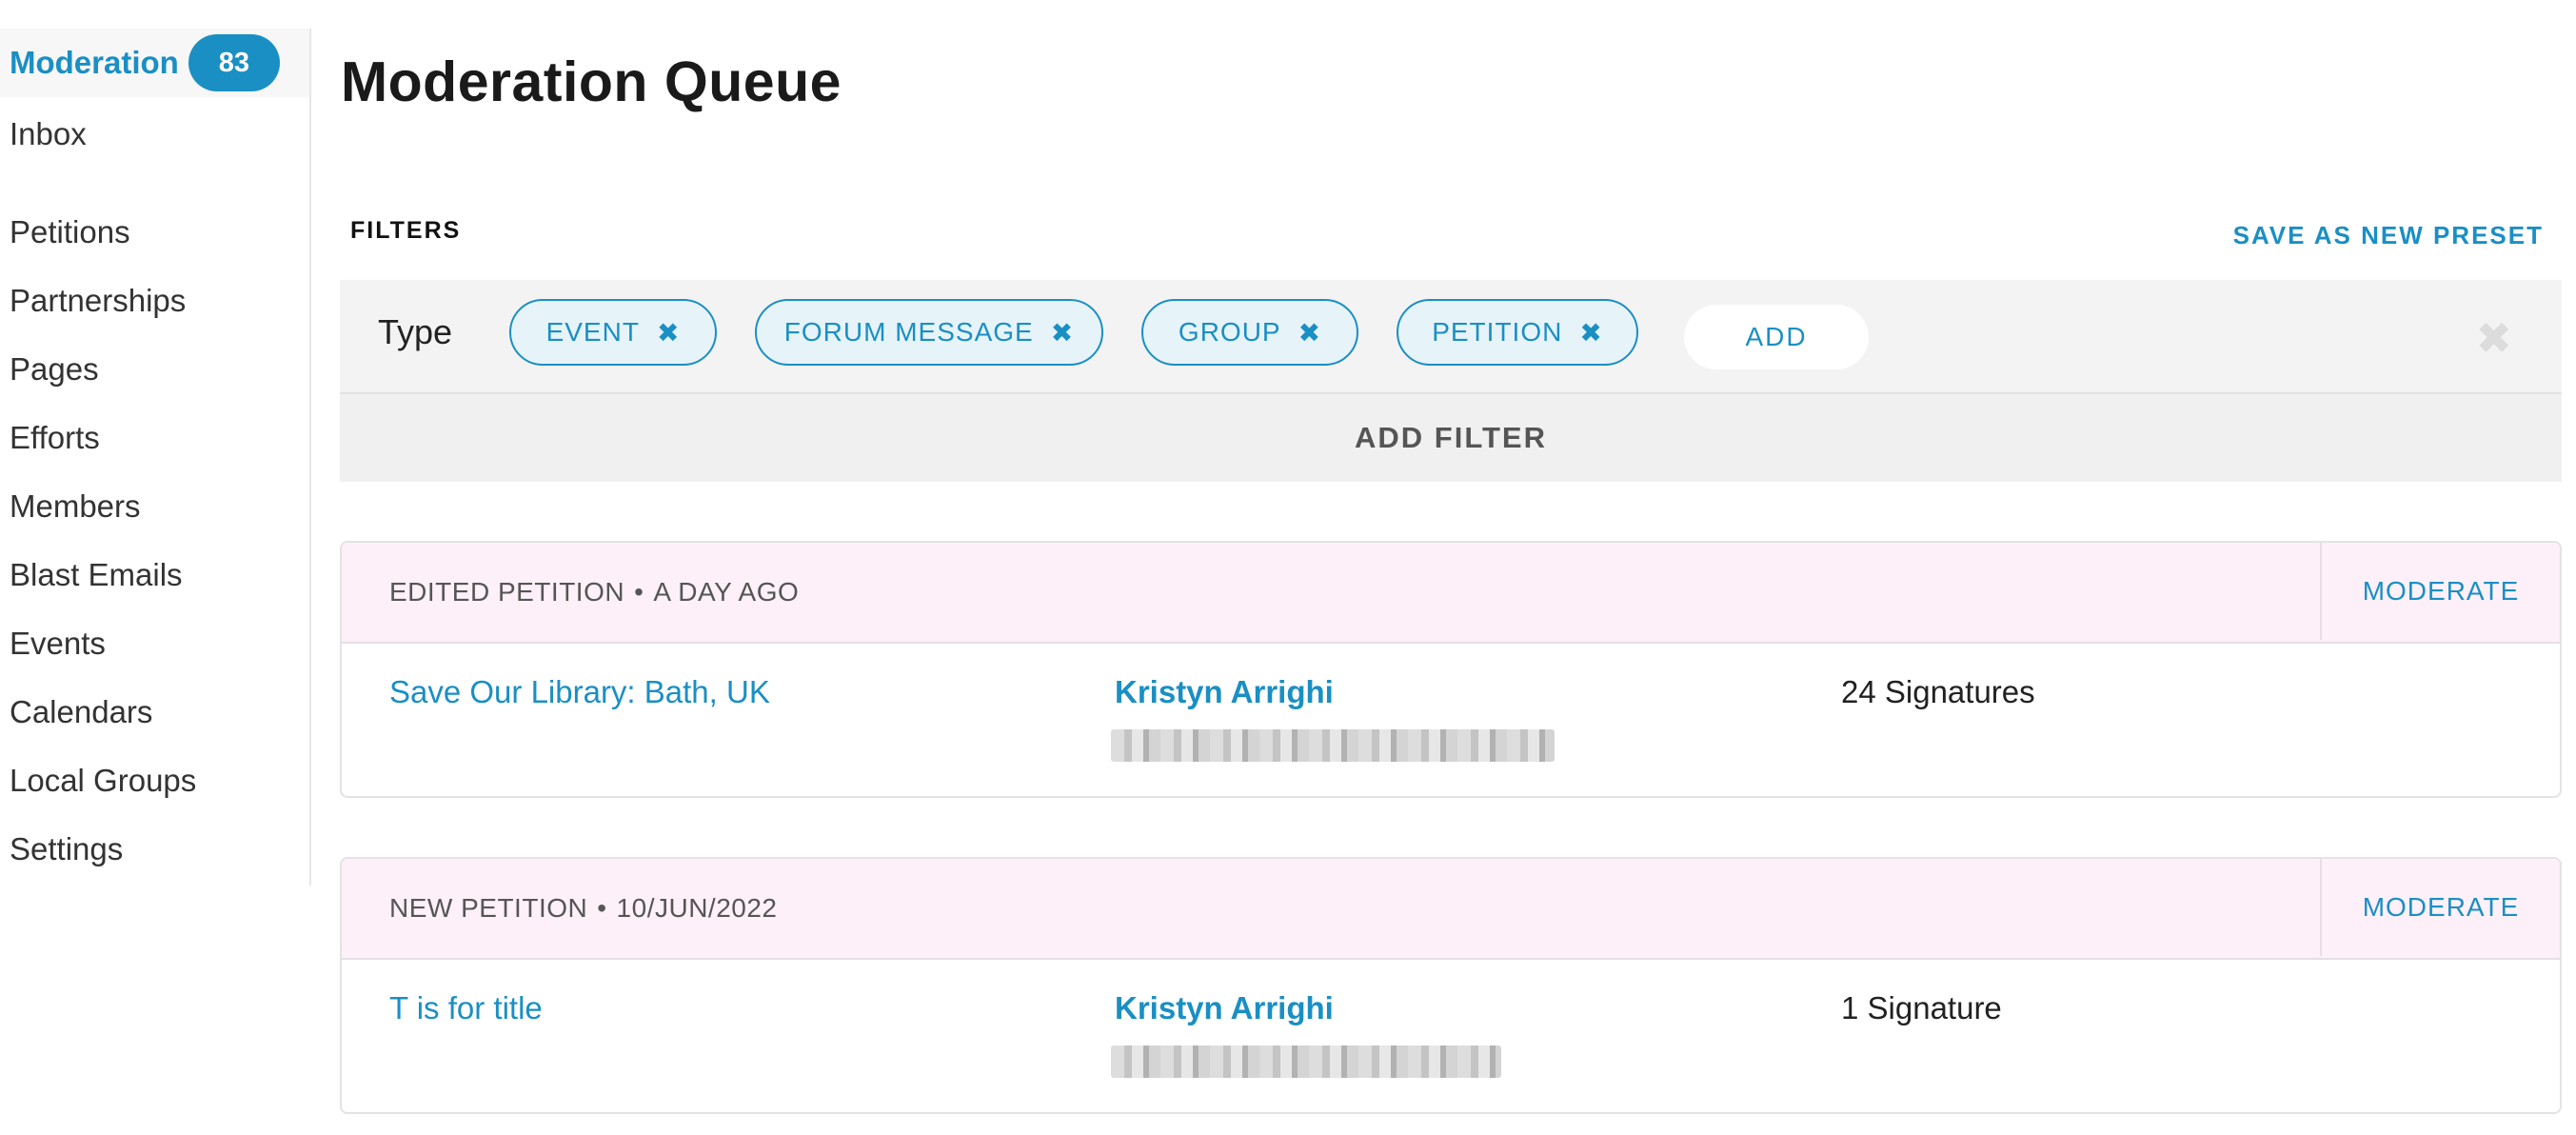 The height and width of the screenshot is (1135, 2576). I want to click on sidebar-item-moderation: Moderation 83, so click(154, 63).